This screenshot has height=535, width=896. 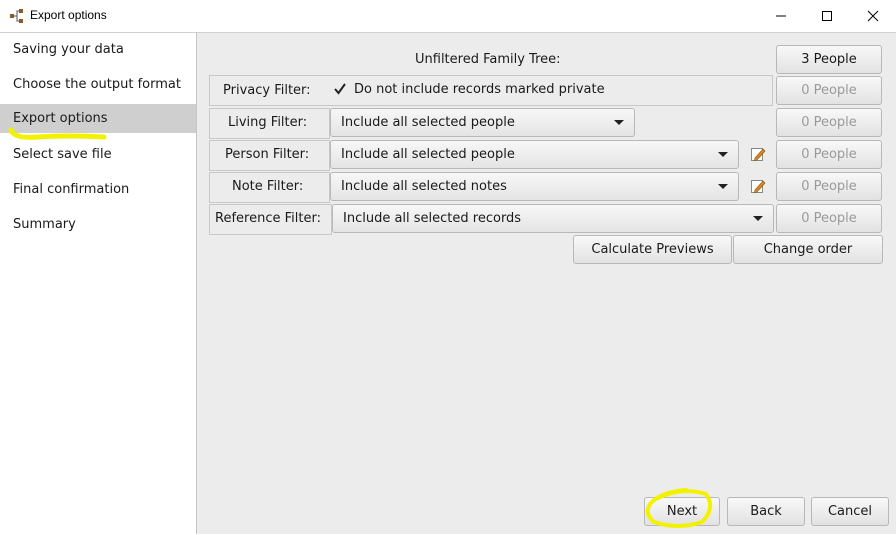 What do you see at coordinates (850, 511) in the screenshot?
I see `cancel-button: Cancel` at bounding box center [850, 511].